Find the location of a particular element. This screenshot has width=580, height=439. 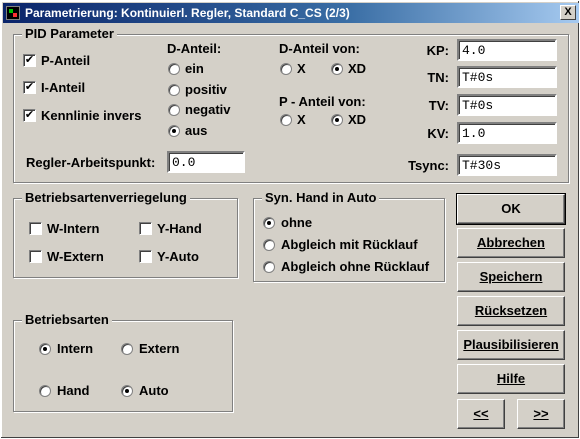

next-page-button-label: >> is located at coordinates (541, 413).